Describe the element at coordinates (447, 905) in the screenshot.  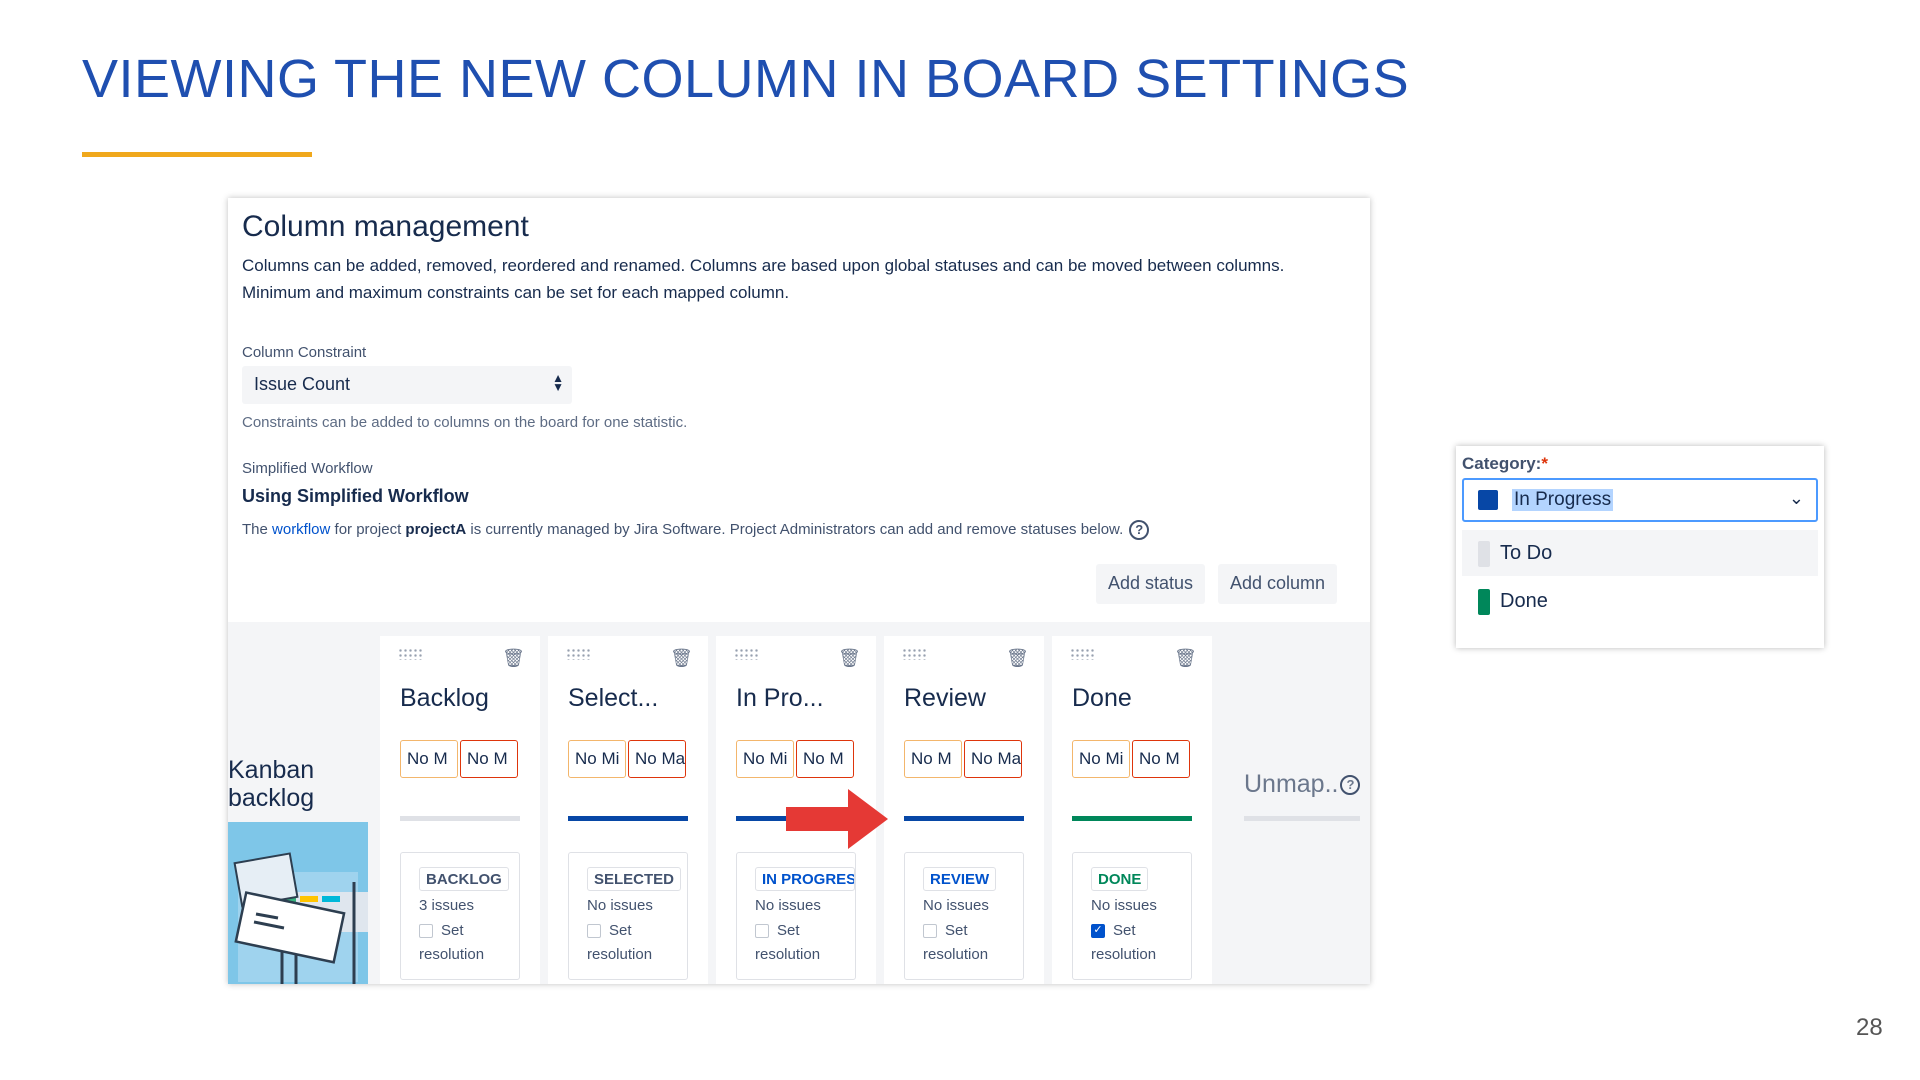
I see `issue-count: 3 issues` at that location.